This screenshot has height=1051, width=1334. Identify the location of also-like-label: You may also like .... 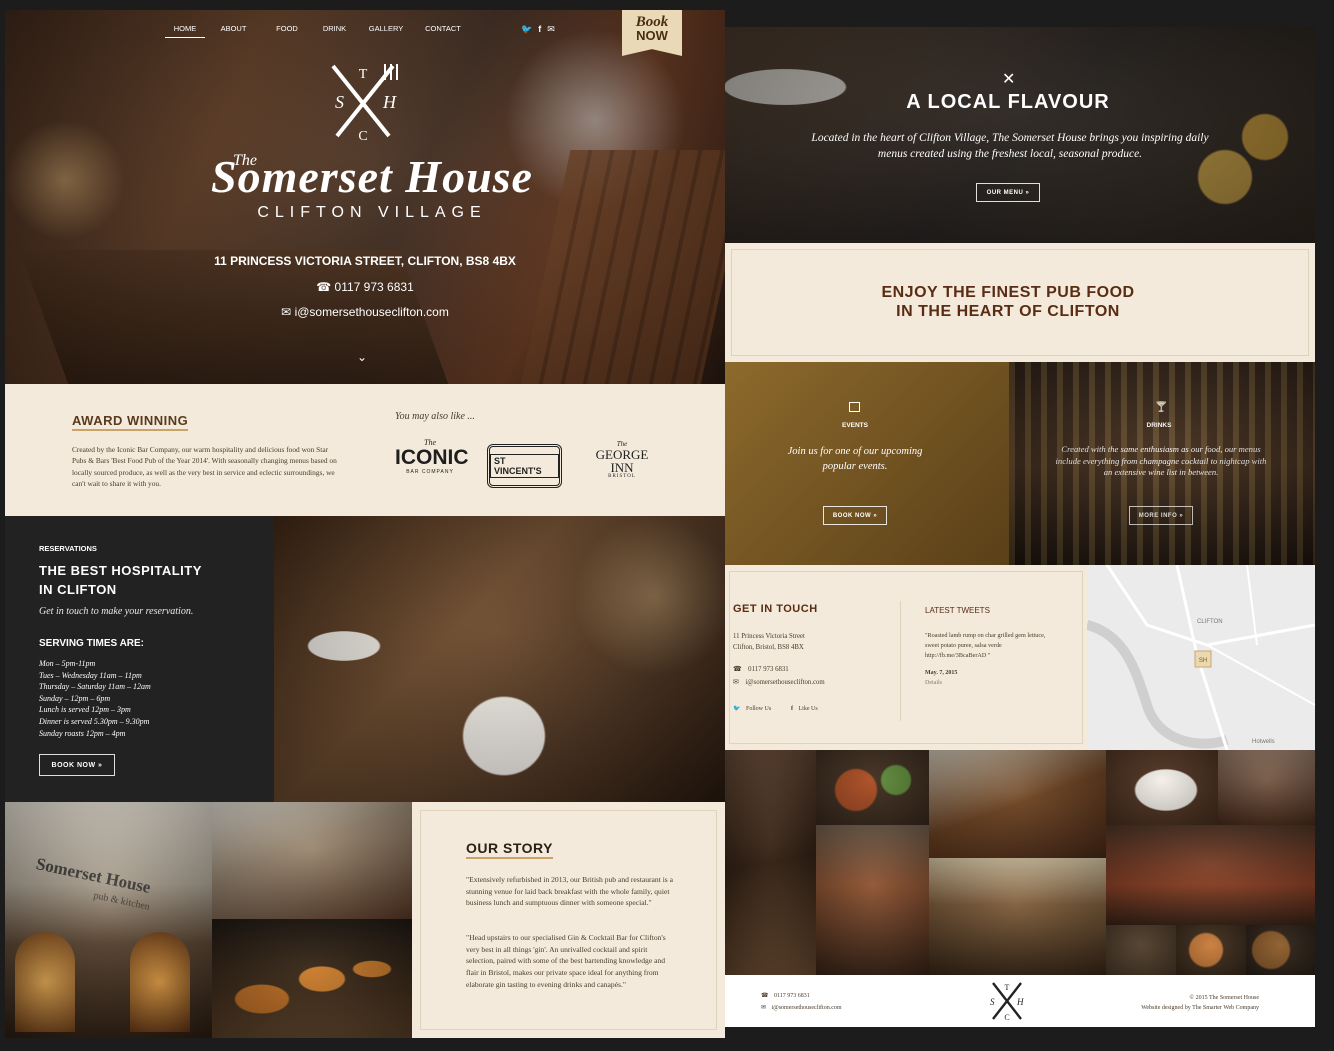
(435, 416).